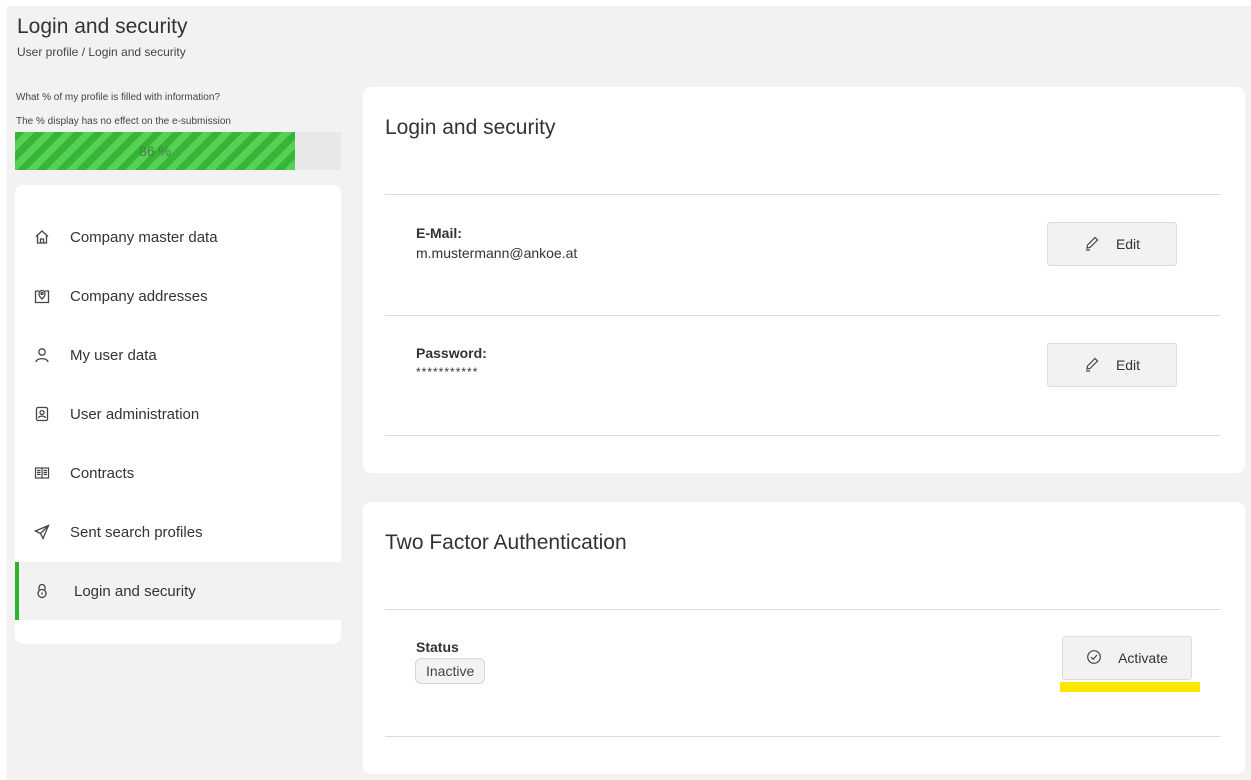 Image resolution: width=1251 pixels, height=780 pixels. I want to click on sidebar-item-label: Login and security, so click(135, 591).